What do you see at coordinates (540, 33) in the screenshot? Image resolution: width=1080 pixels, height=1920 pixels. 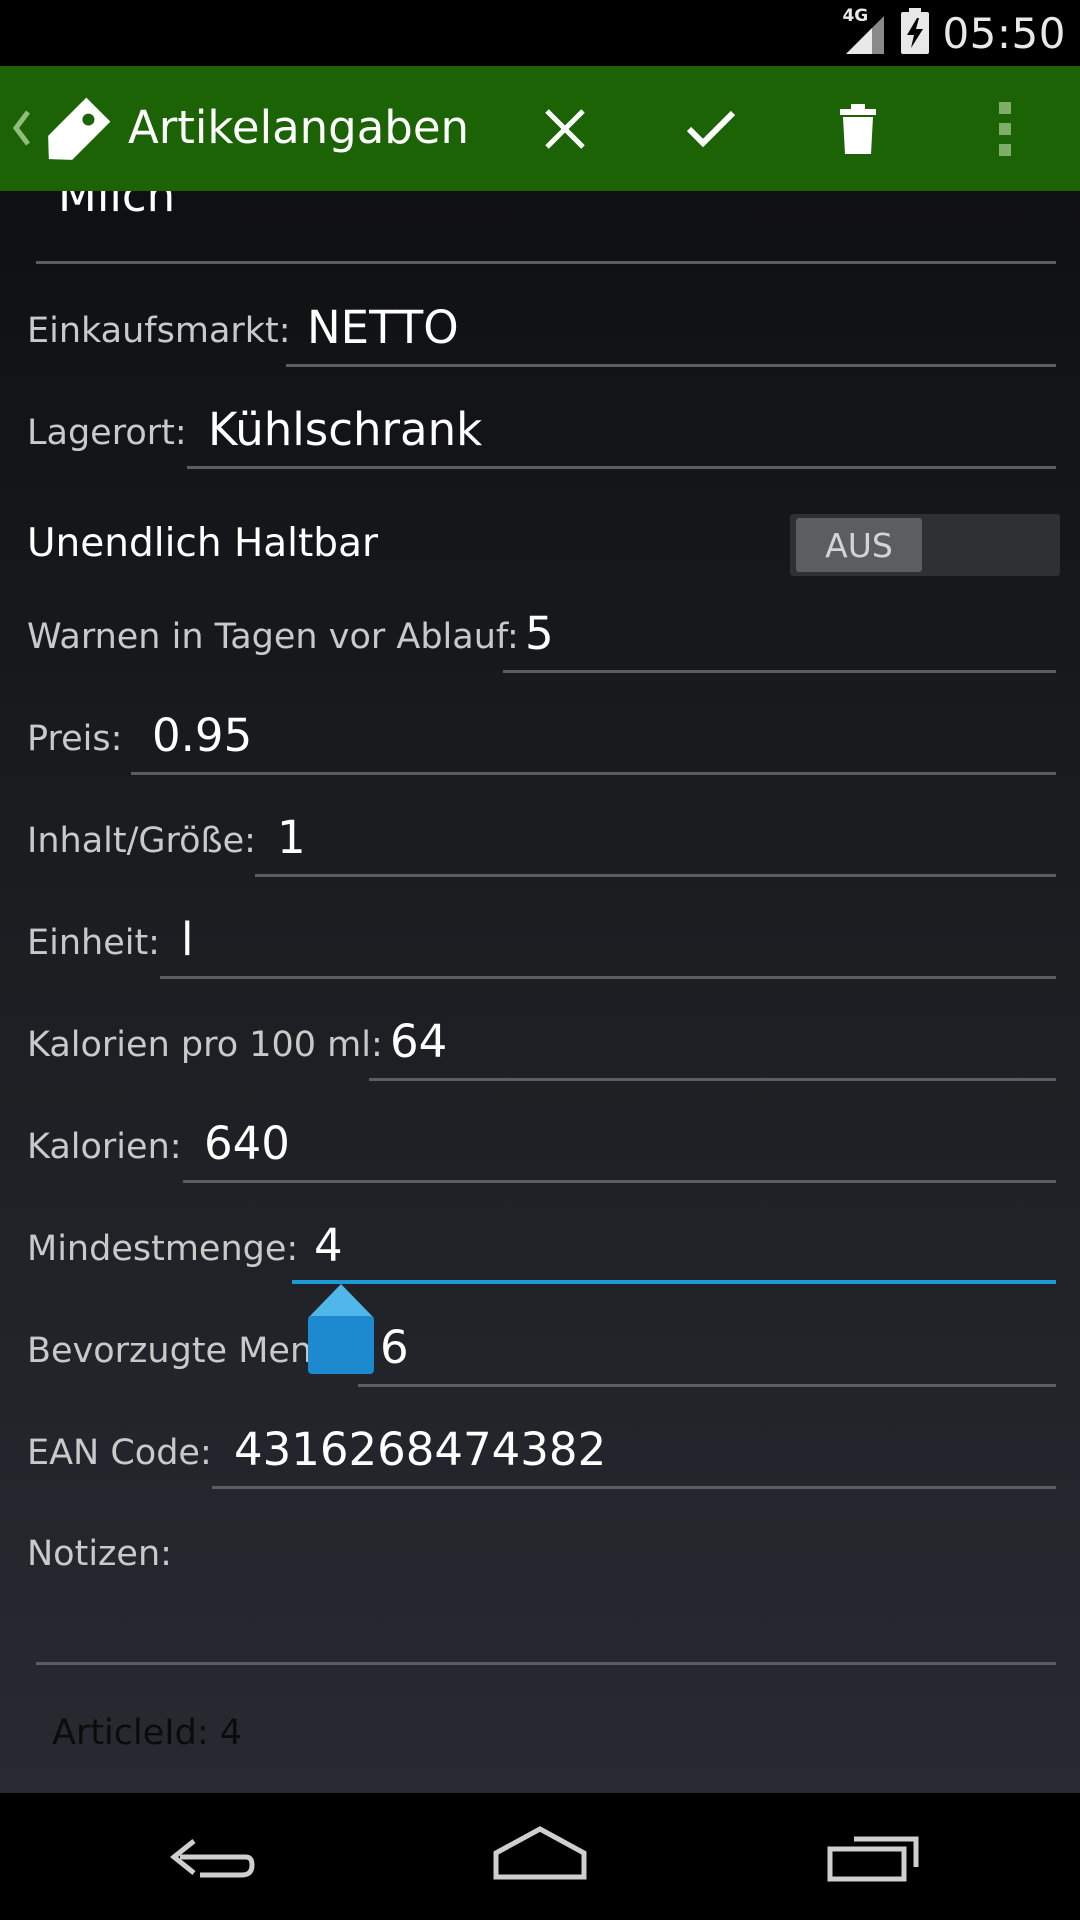 I see `status-bar: 4G 05:50` at bounding box center [540, 33].